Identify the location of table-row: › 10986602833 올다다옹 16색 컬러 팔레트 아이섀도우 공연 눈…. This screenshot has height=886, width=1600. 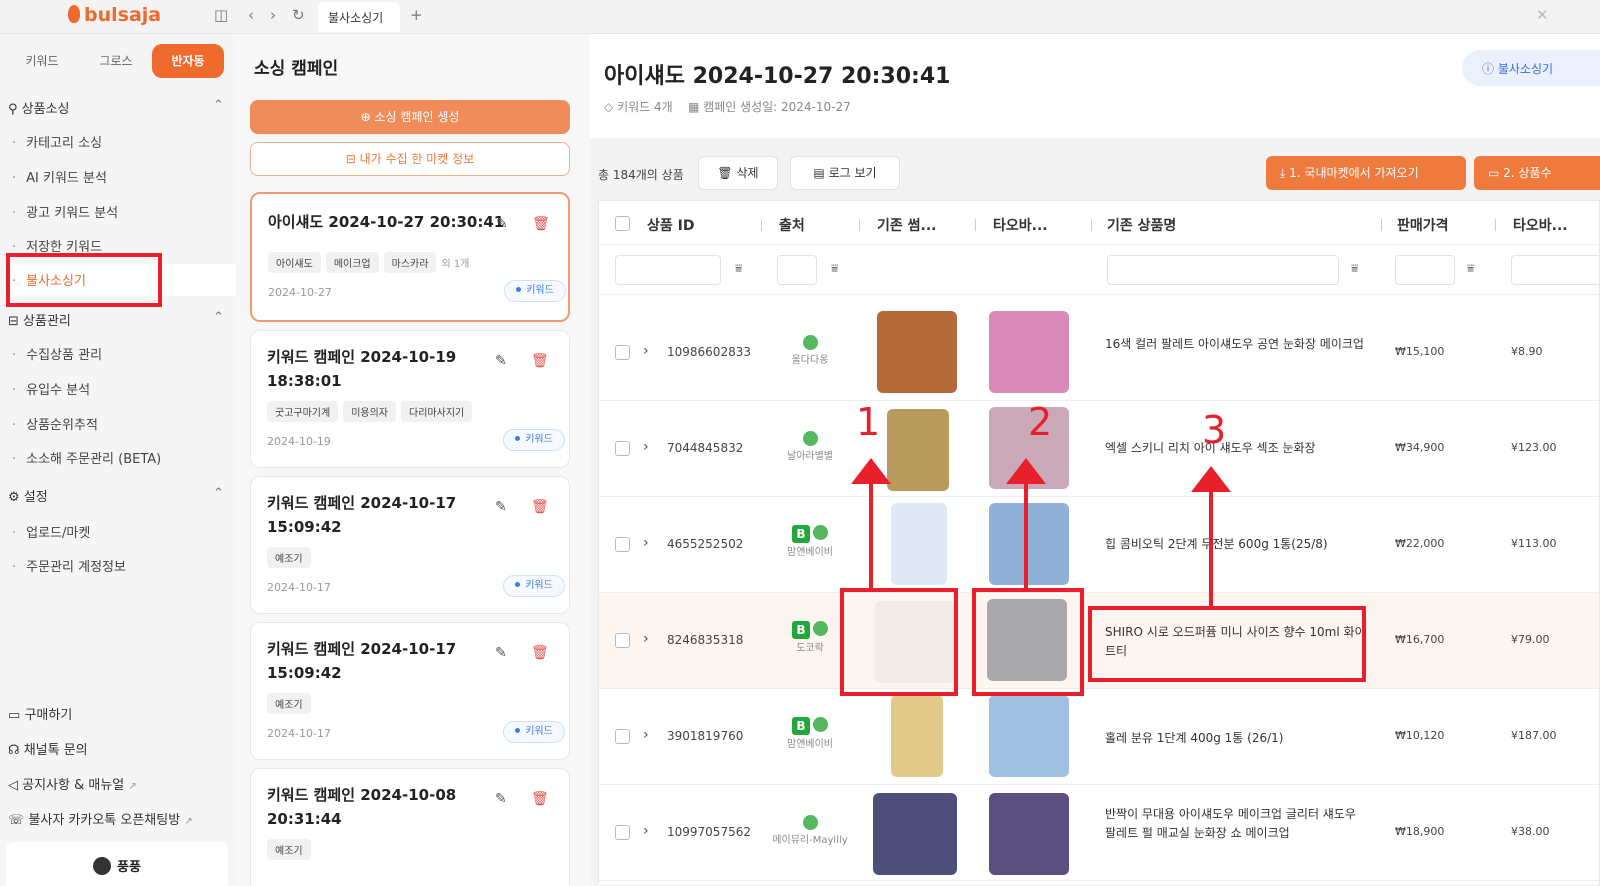
(1099, 353).